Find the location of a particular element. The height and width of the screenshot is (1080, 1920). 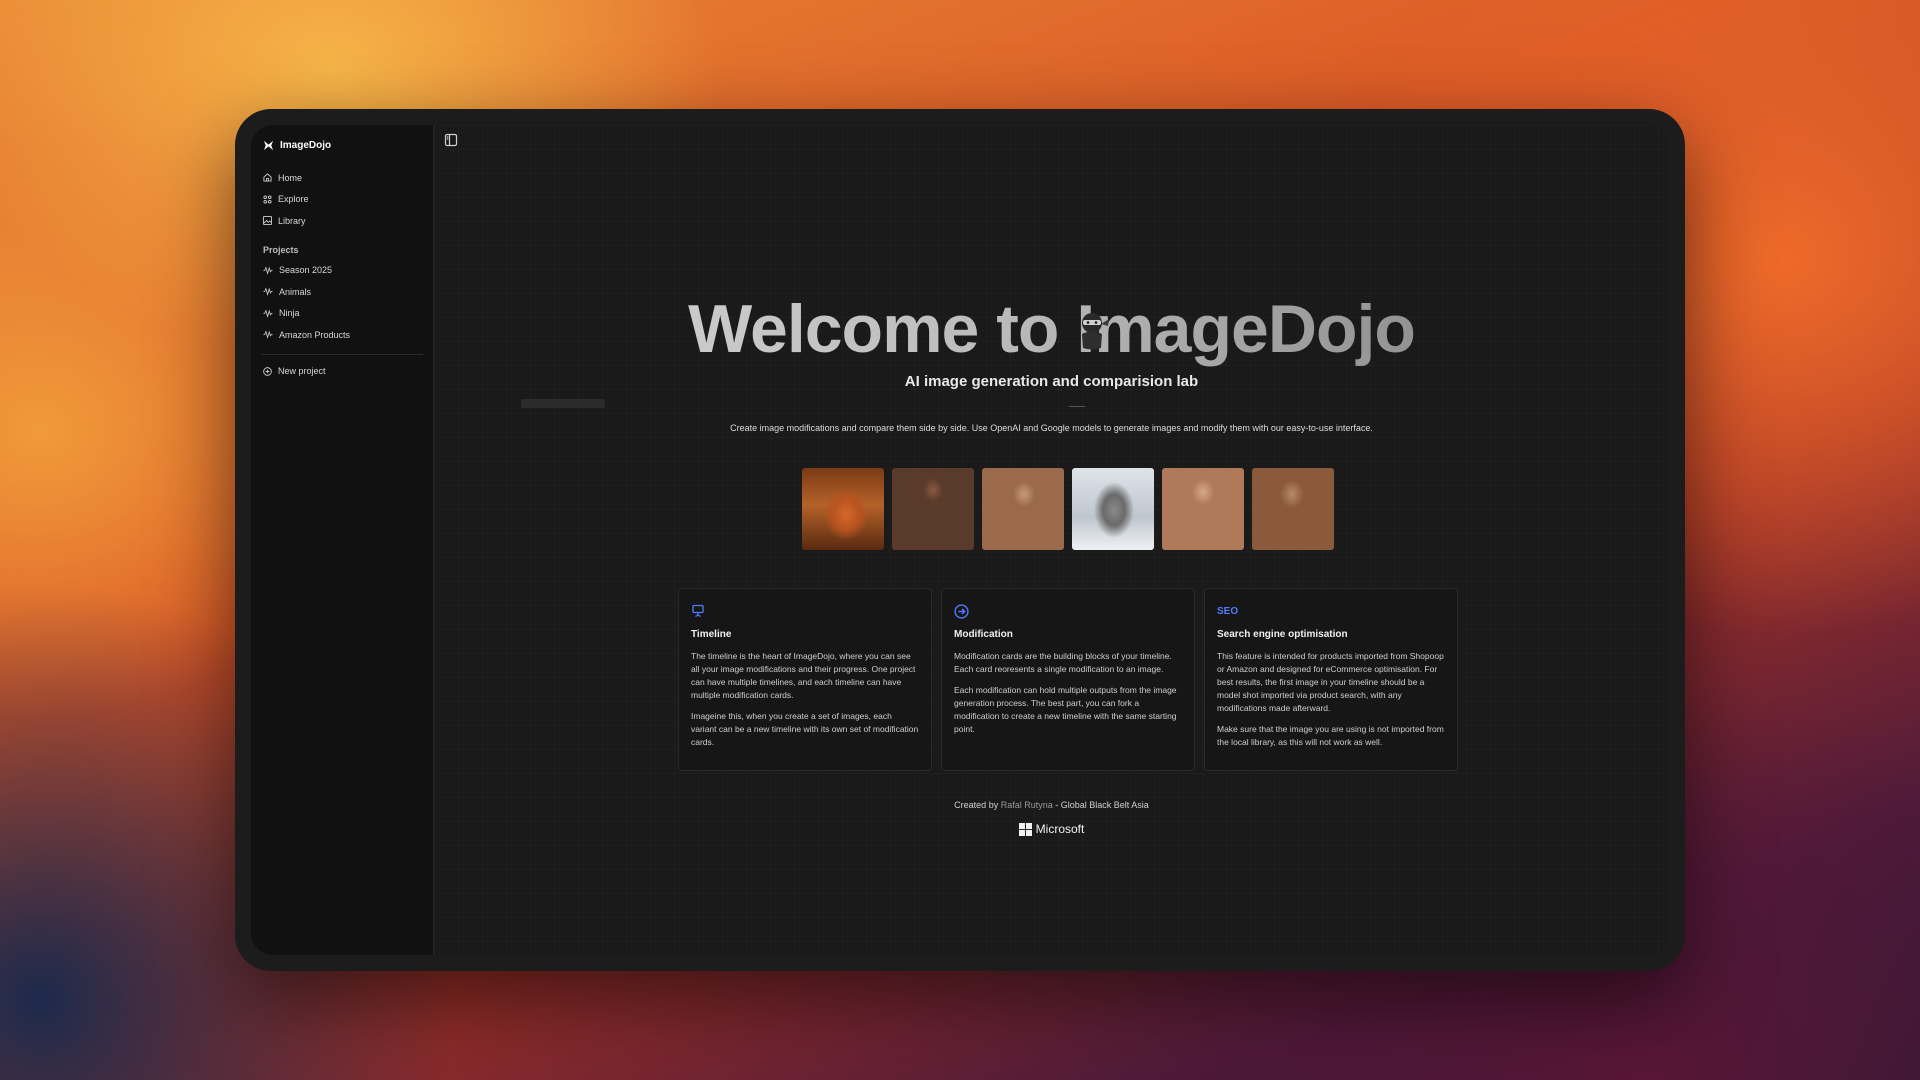

loading-placeholder is located at coordinates (563, 403).